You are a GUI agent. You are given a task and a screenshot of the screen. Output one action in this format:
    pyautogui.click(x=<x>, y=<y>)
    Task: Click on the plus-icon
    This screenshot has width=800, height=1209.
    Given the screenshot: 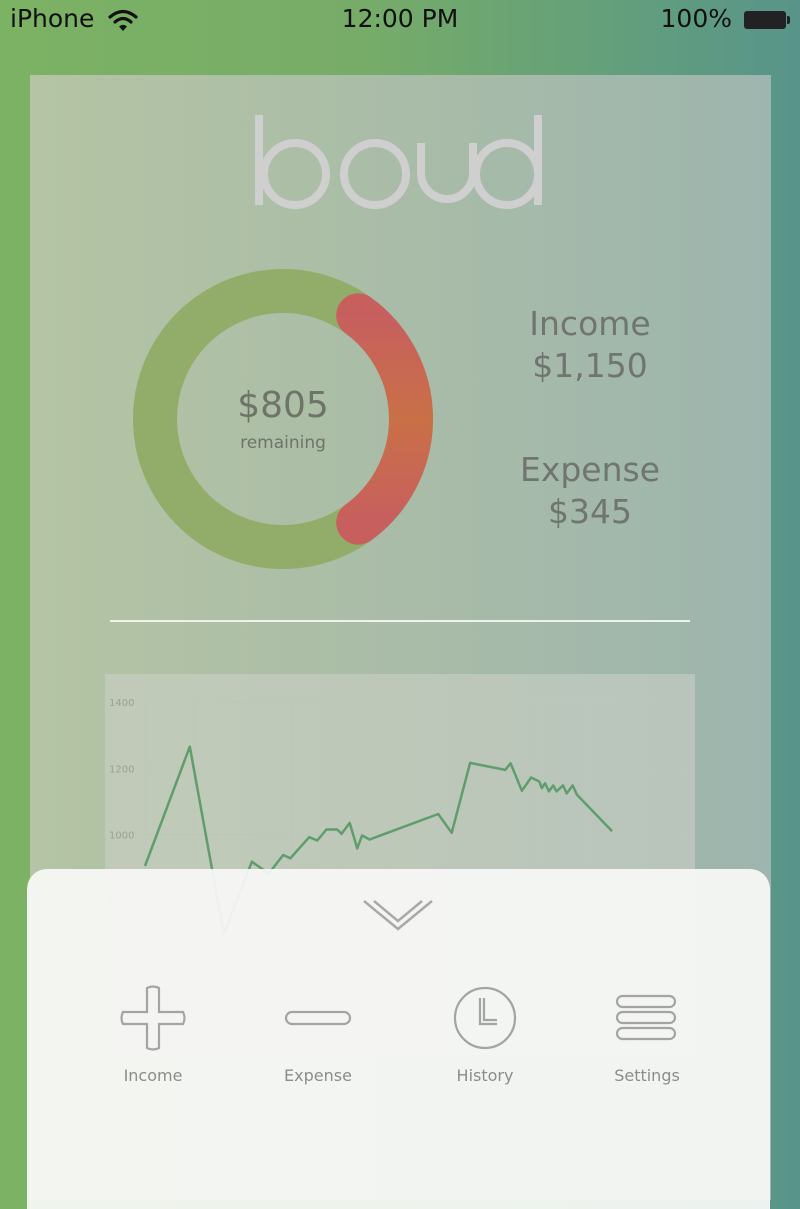 What is the action you would take?
    pyautogui.click(x=153, y=1018)
    